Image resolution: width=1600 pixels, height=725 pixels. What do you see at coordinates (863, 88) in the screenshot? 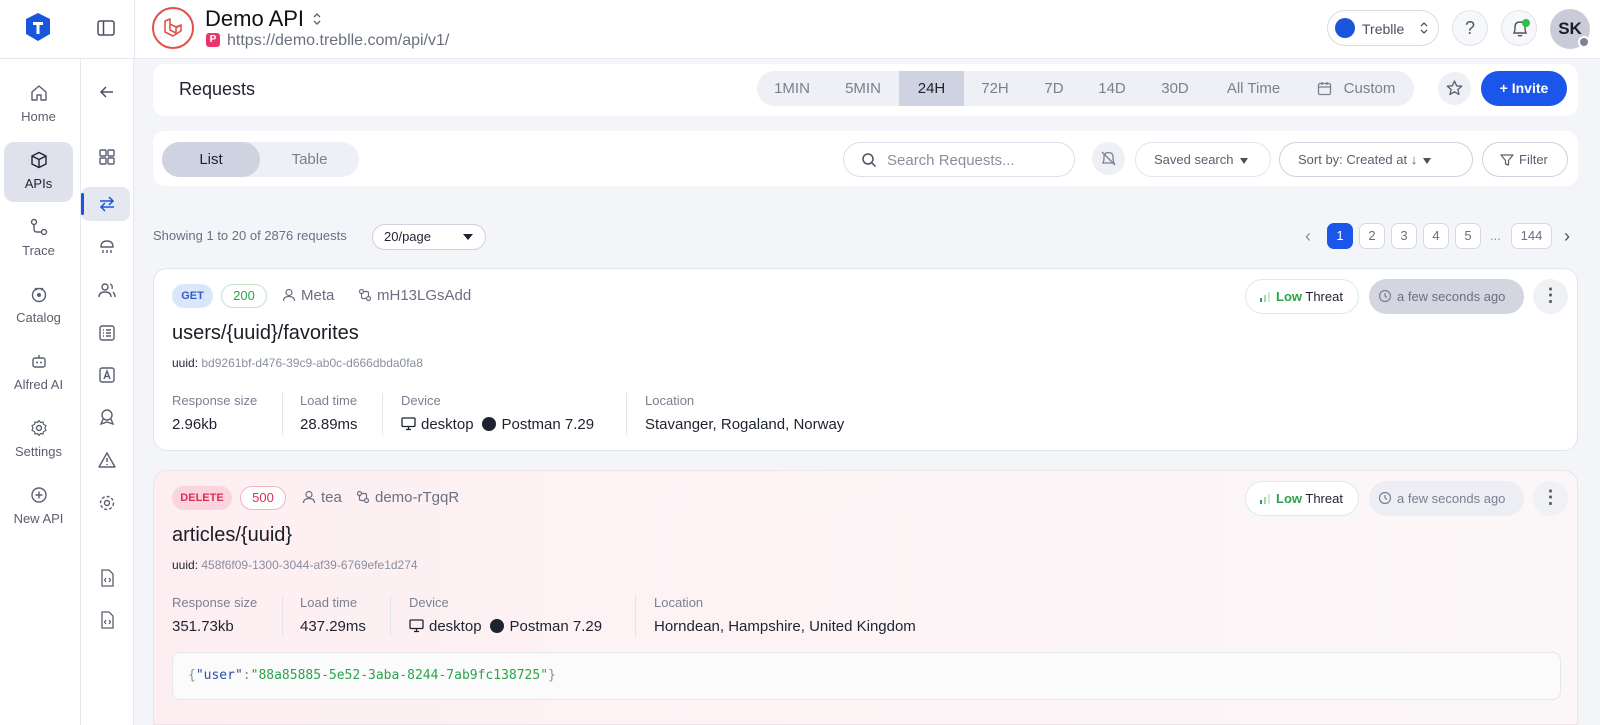
I see `range-5min: 5MIN` at bounding box center [863, 88].